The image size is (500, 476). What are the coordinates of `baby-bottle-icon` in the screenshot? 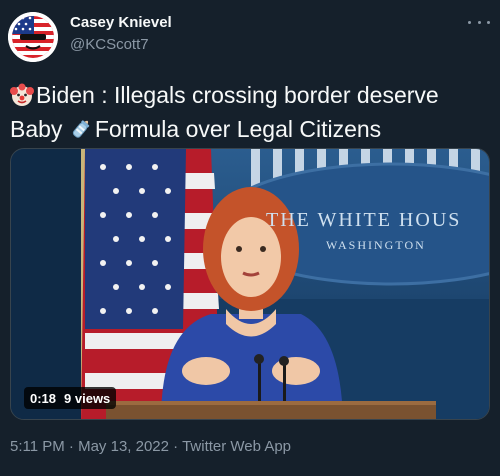 It's located at (81, 132).